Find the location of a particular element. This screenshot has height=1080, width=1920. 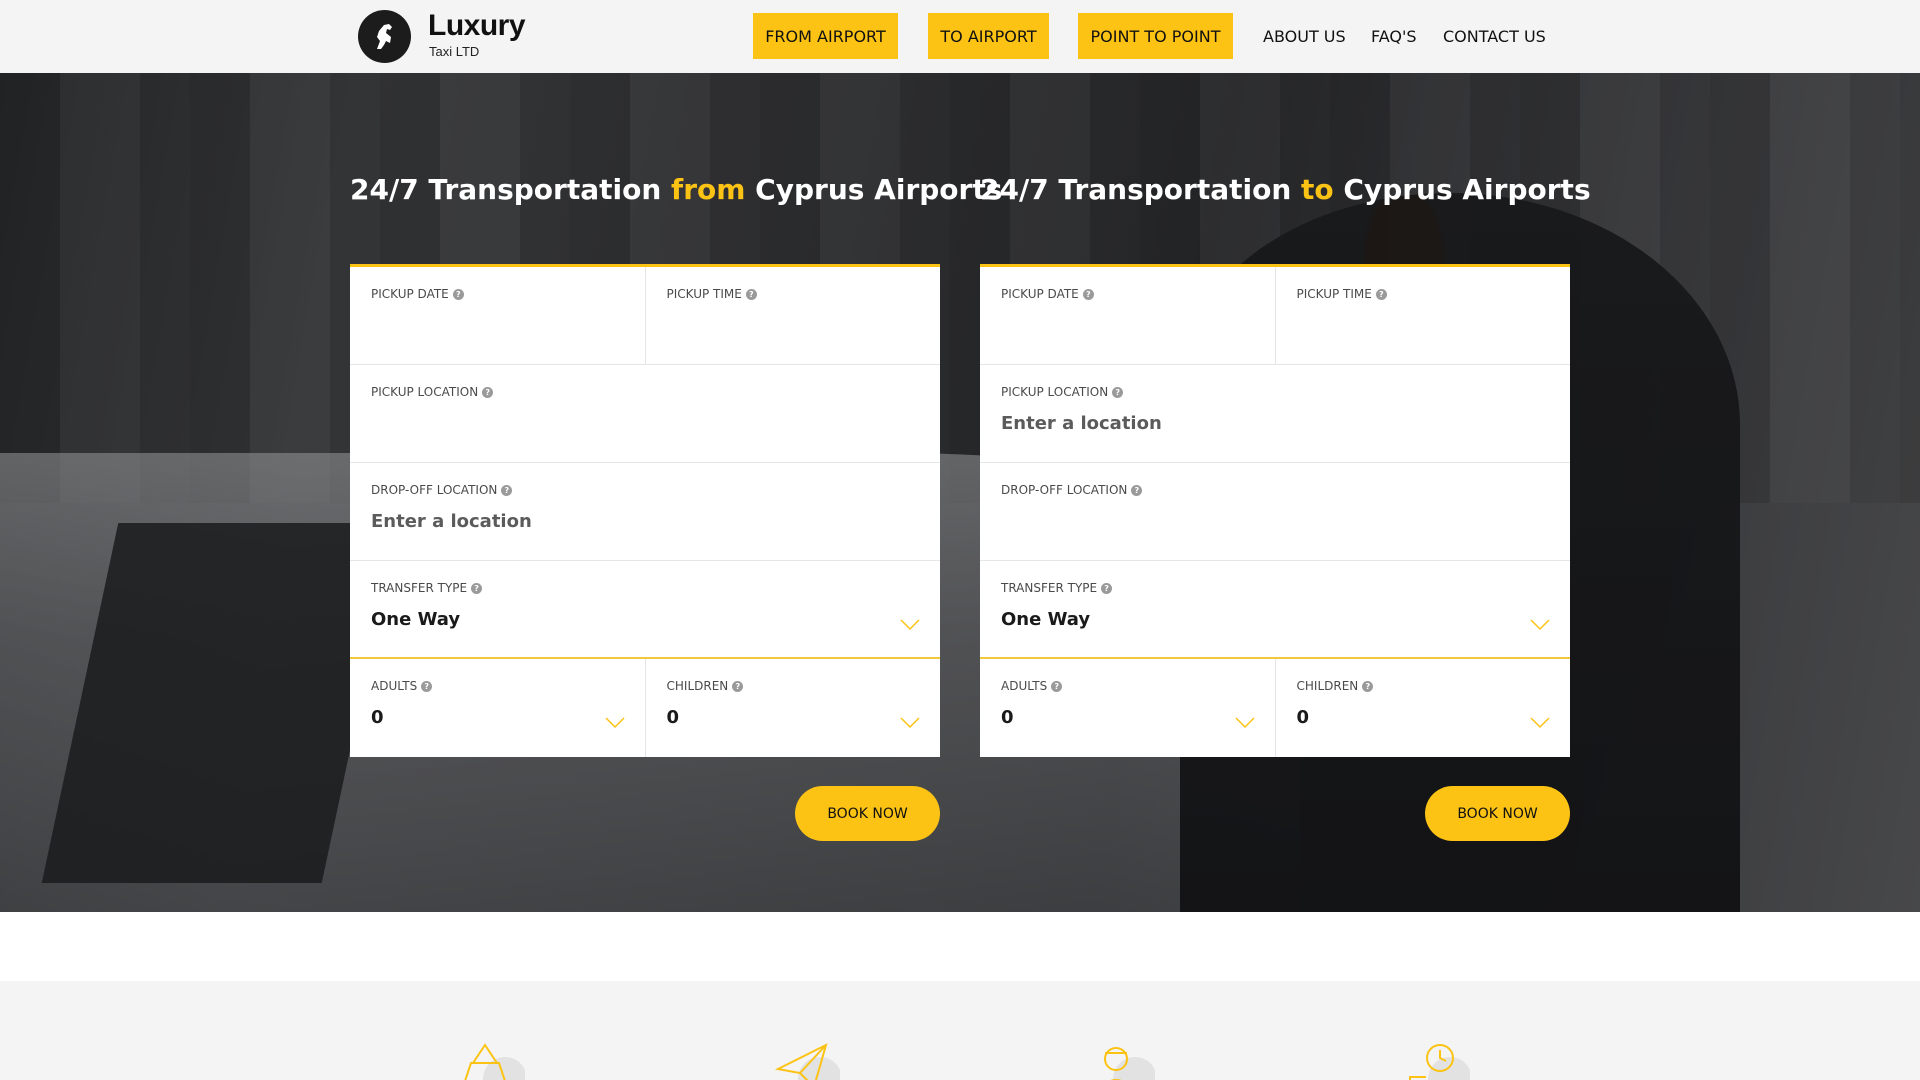

nav-faqs-link: FAQ'S is located at coordinates (1394, 36).